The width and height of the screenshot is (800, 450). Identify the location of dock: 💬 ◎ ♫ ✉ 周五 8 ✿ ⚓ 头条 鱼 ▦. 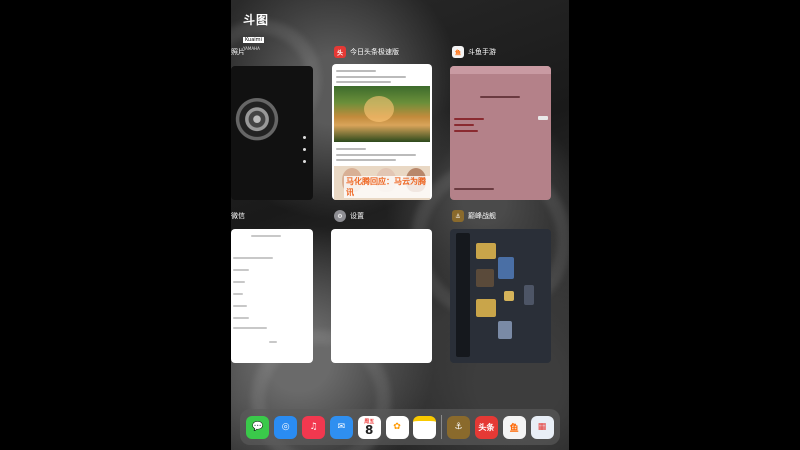
(400, 427).